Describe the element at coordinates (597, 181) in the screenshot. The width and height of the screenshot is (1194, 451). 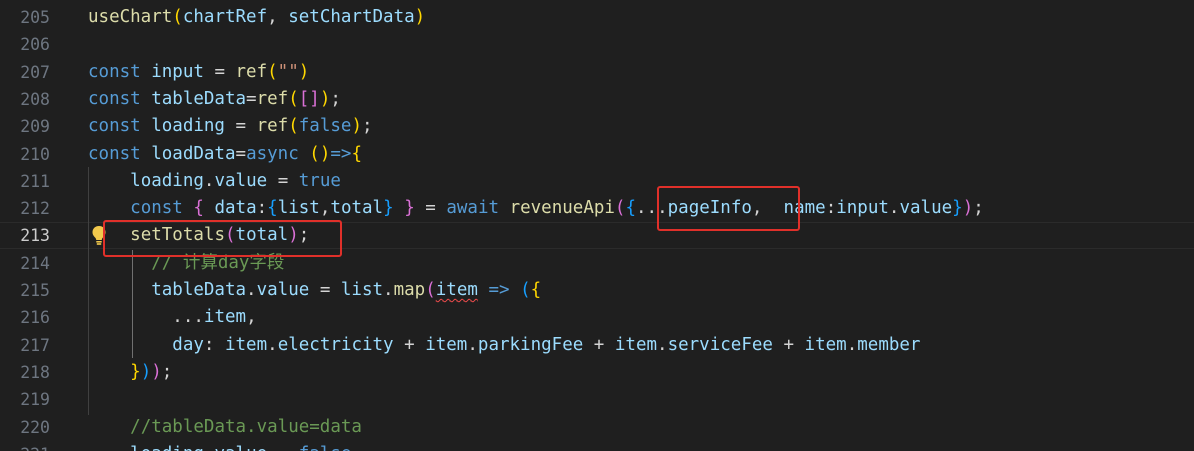
I see `code-line: 211 loading.value = true` at that location.